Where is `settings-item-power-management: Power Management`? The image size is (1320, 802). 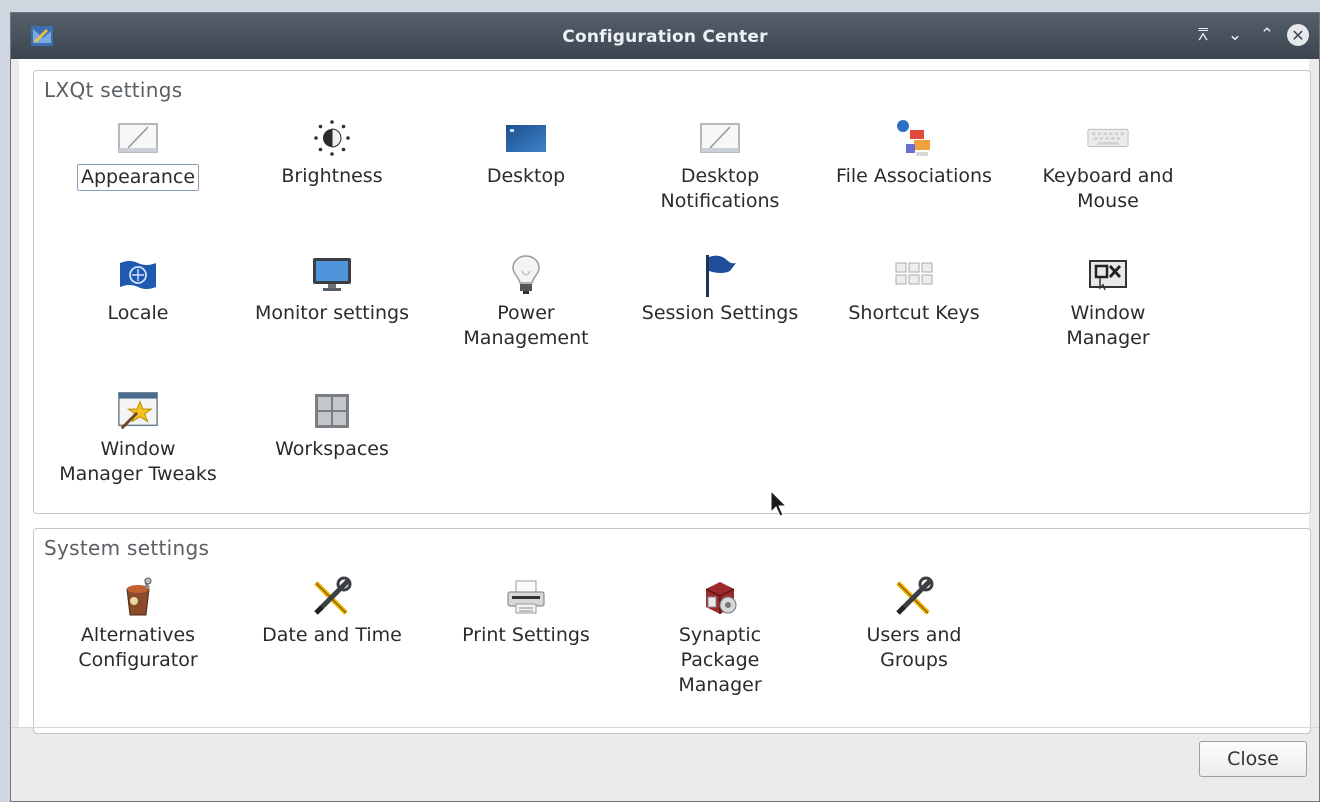 settings-item-power-management: Power Management is located at coordinates (526, 302).